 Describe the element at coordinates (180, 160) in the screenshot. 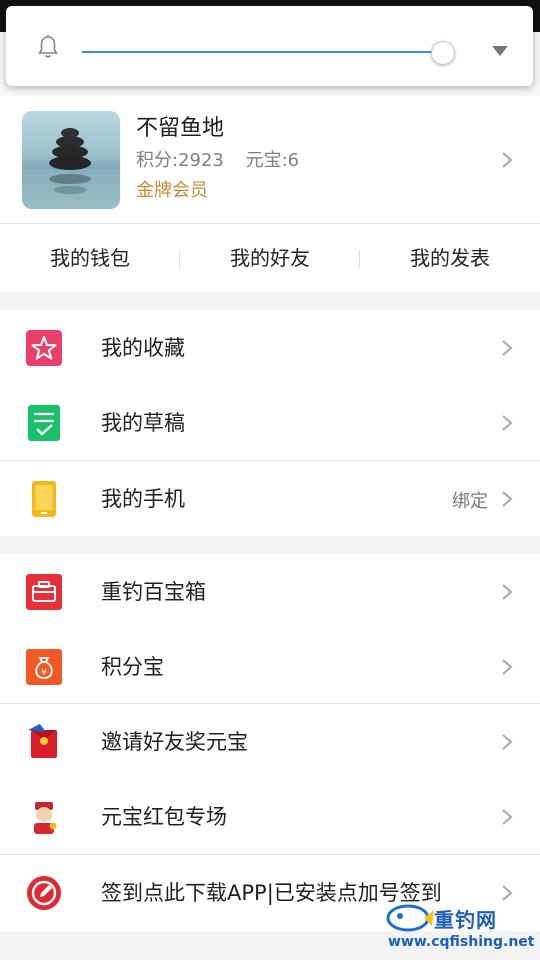

I see `points-count: 积分:2923` at that location.